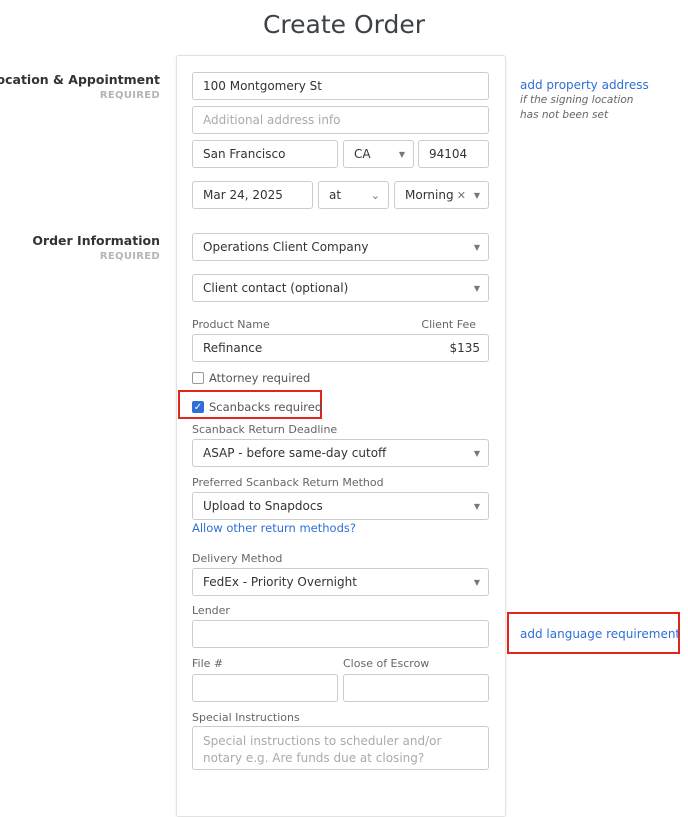 This screenshot has height=817, width=688. I want to click on file-number-input, so click(265, 688).